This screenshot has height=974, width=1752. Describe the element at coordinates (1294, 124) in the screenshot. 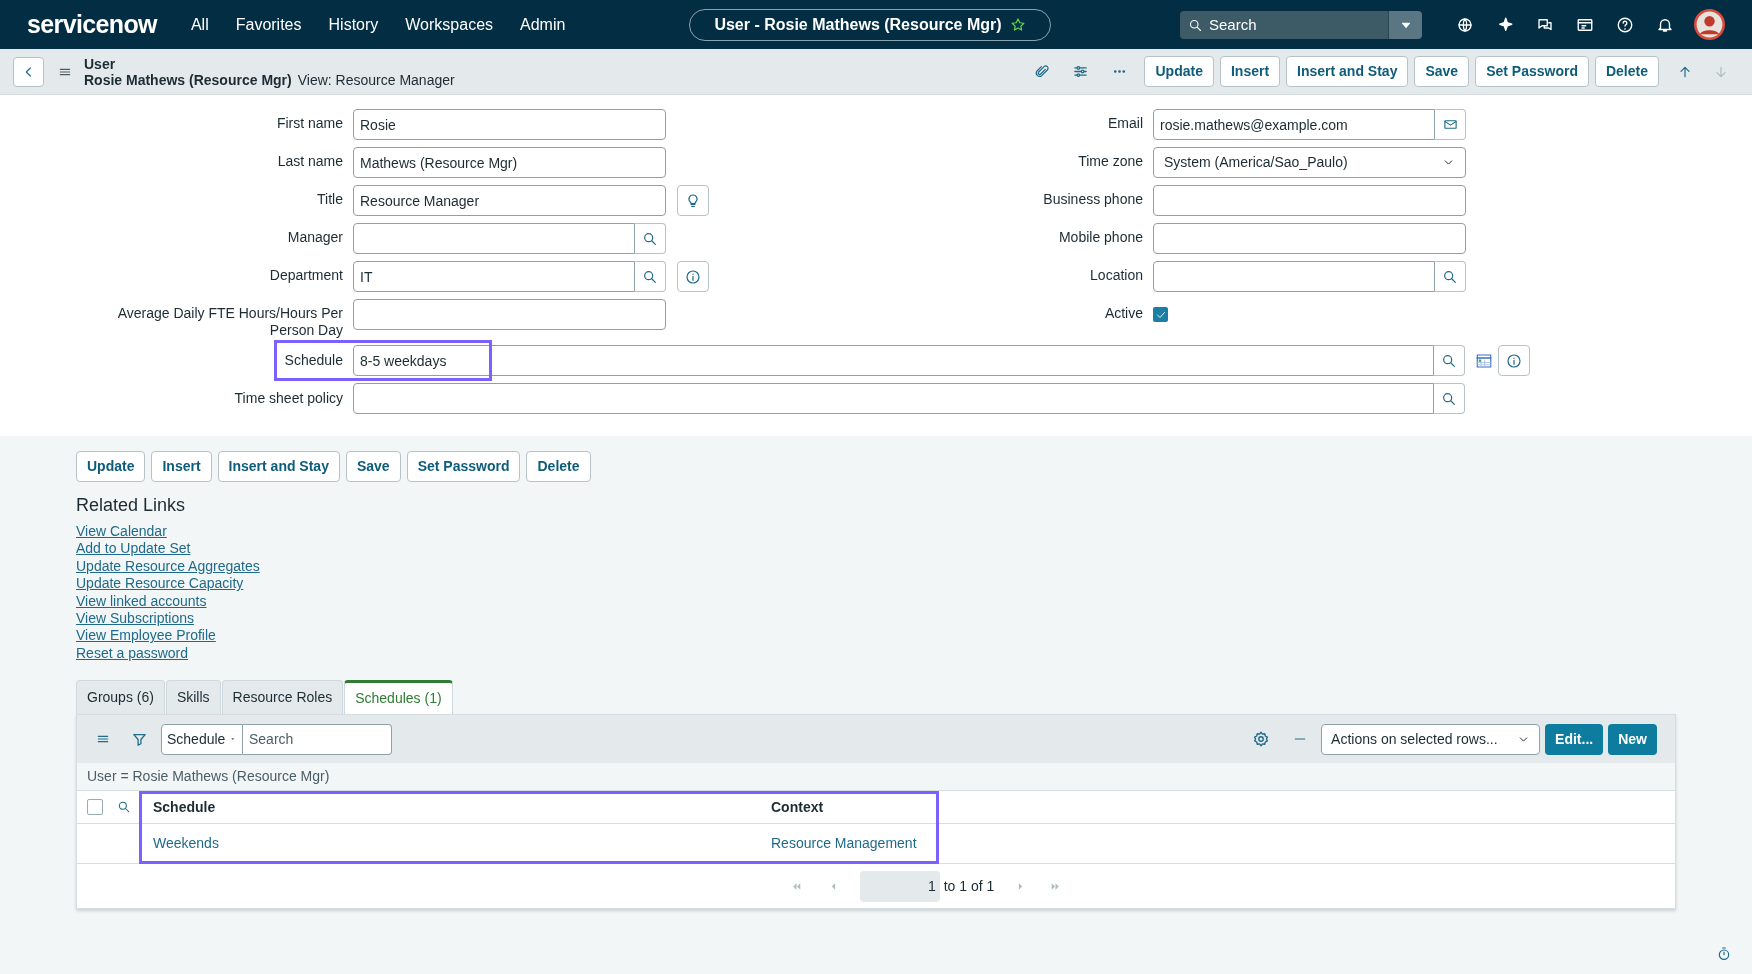

I see `input-field: rosie.mathews@example.com` at that location.